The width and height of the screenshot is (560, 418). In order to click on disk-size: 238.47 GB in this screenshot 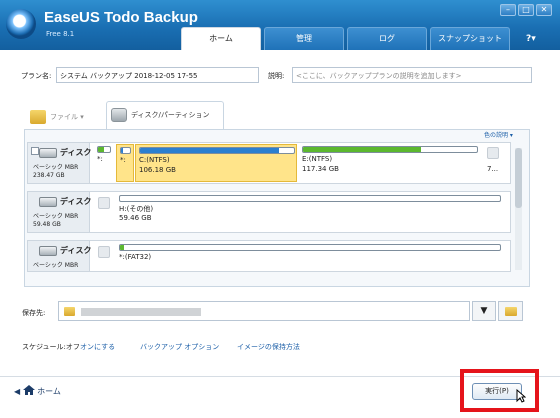, I will do `click(49, 175)`.